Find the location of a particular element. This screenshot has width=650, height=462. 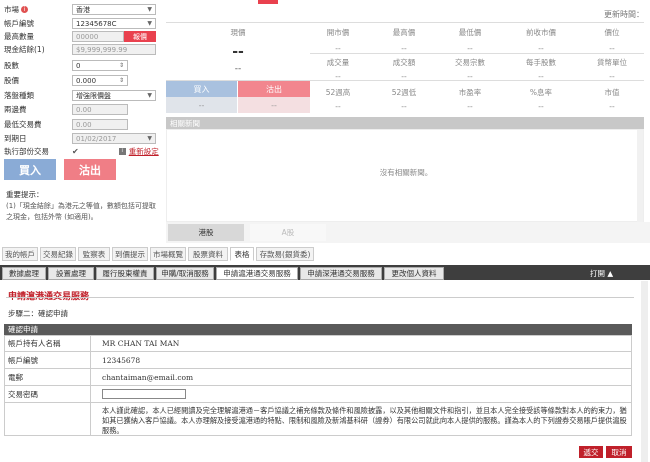

tab-a-shares: A股 is located at coordinates (288, 232).